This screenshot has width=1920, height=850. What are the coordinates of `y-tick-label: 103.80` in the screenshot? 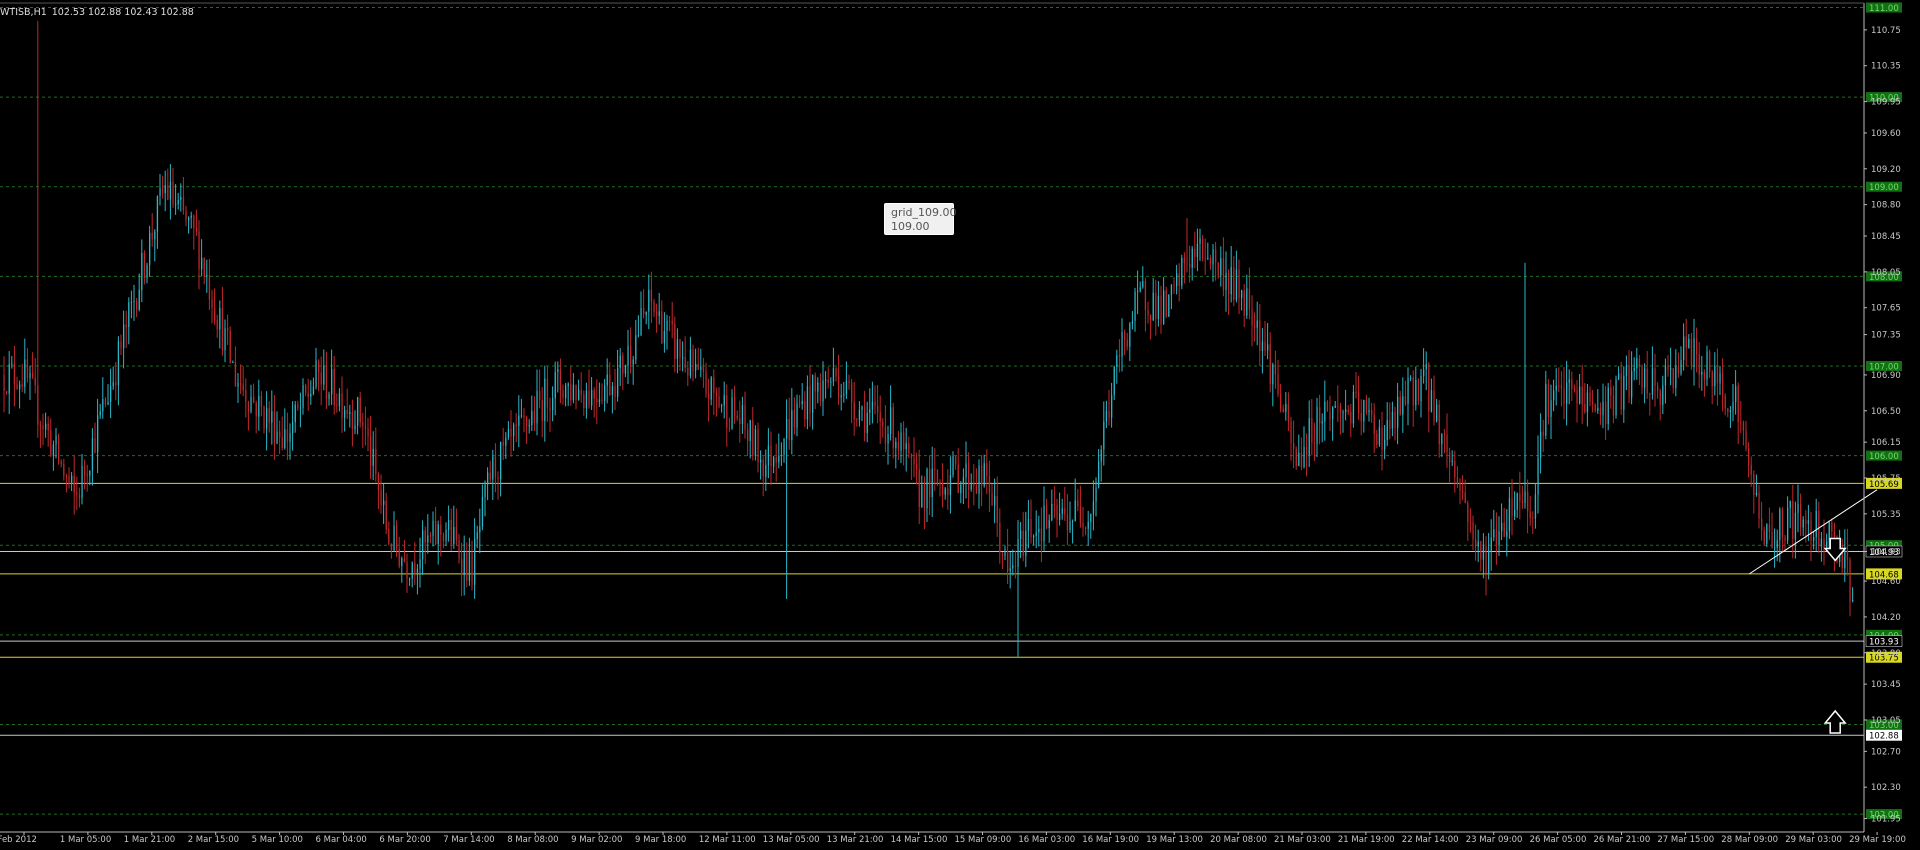 It's located at (1886, 654).